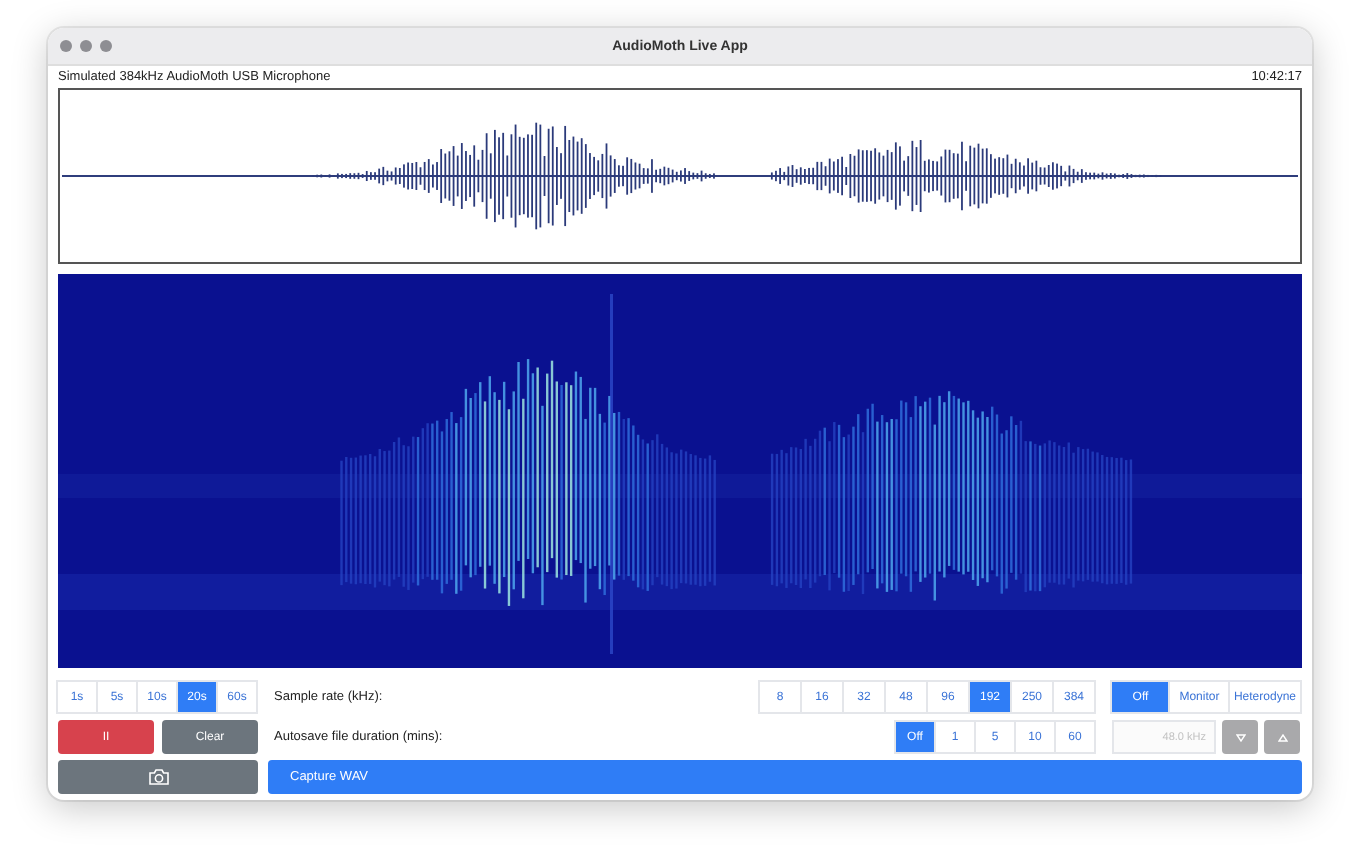  I want to click on down-caret-icon, so click(1240, 737).